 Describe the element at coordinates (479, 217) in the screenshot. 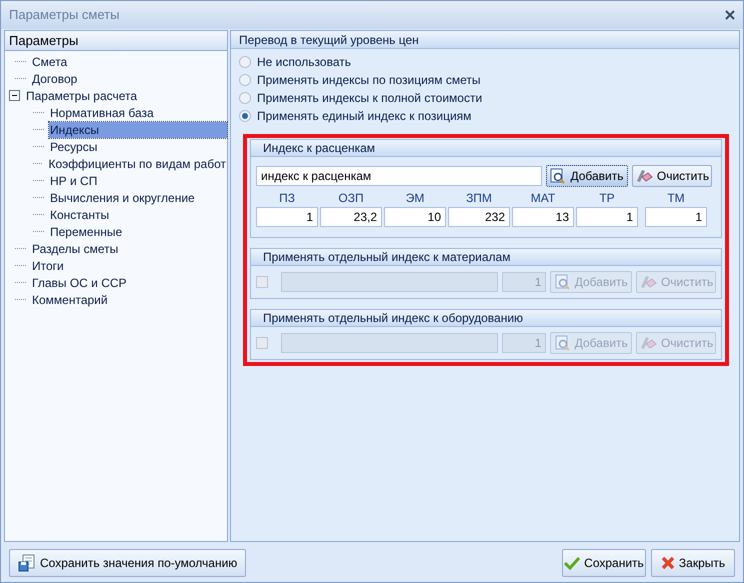

I see `value-field: 232` at that location.